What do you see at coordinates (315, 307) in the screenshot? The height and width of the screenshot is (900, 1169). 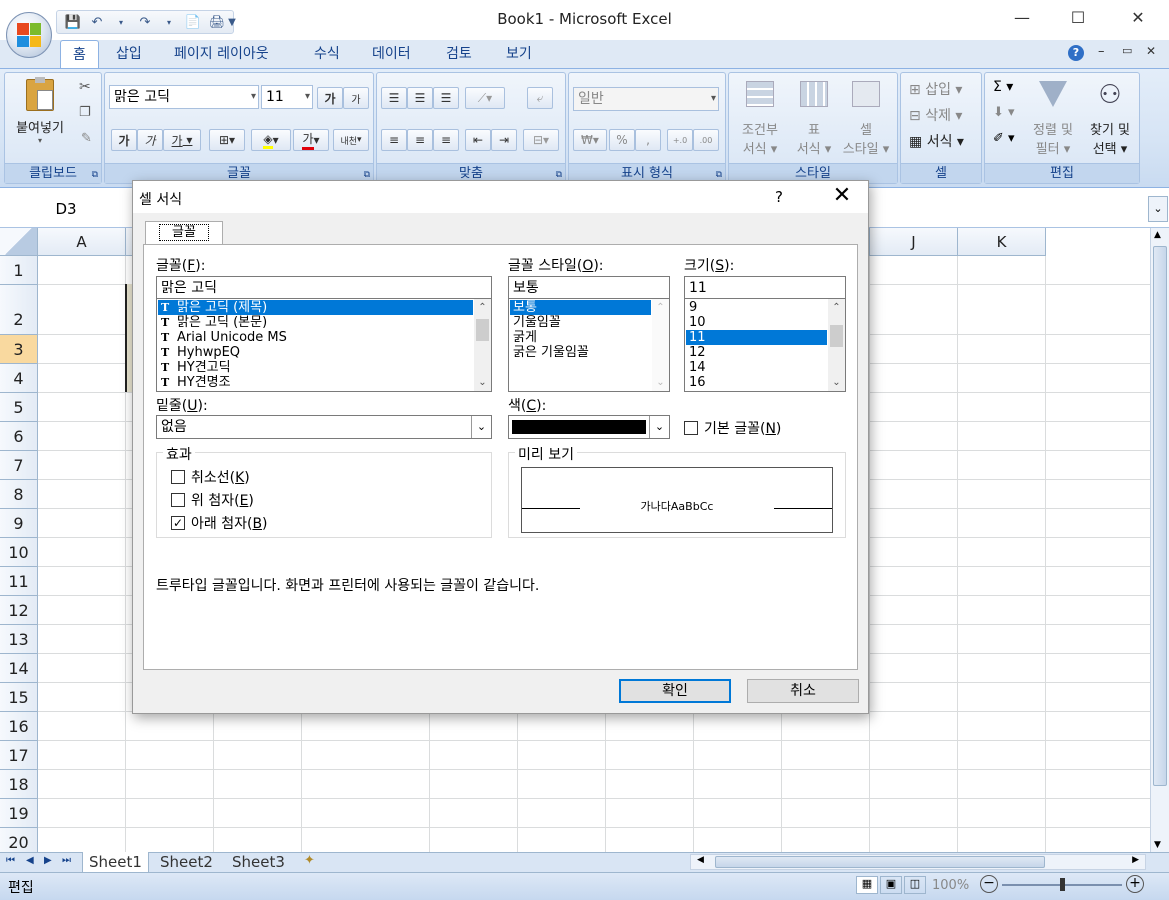 I see `list-item: T 맑은 고딕 (제목)` at bounding box center [315, 307].